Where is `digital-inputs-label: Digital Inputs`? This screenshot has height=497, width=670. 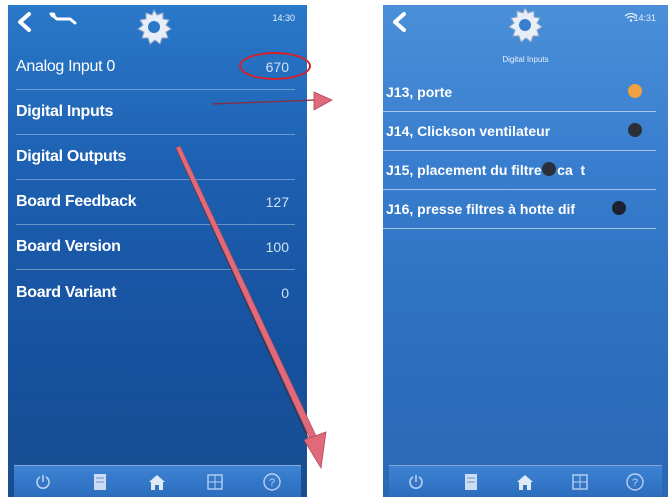
digital-inputs-label: Digital Inputs is located at coordinates (65, 111).